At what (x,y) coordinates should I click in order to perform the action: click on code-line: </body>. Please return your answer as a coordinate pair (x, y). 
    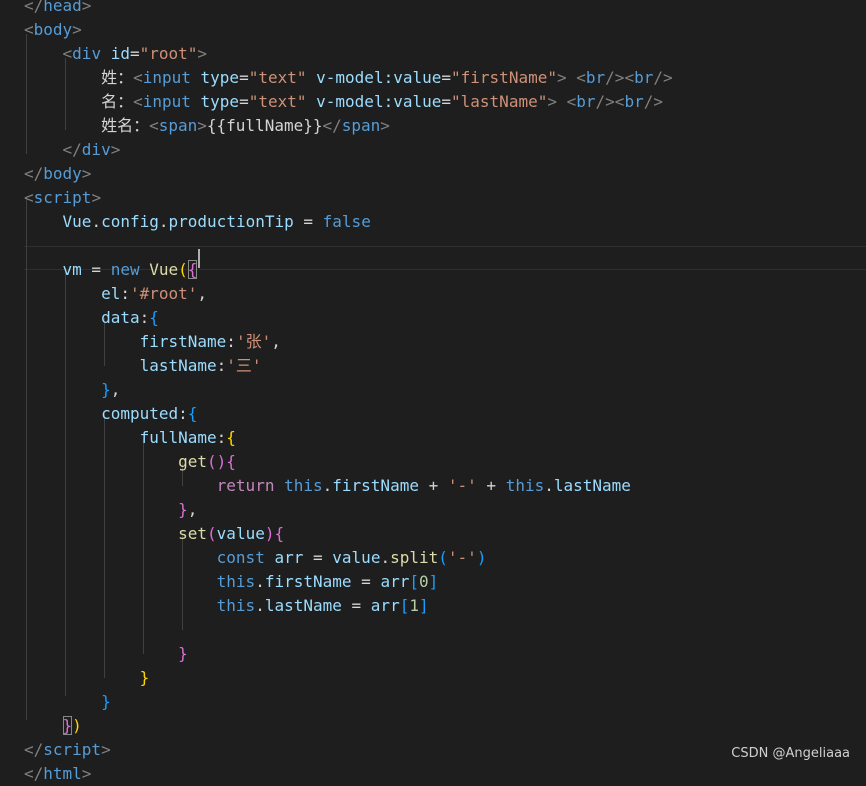
    Looking at the image, I should click on (433, 174).